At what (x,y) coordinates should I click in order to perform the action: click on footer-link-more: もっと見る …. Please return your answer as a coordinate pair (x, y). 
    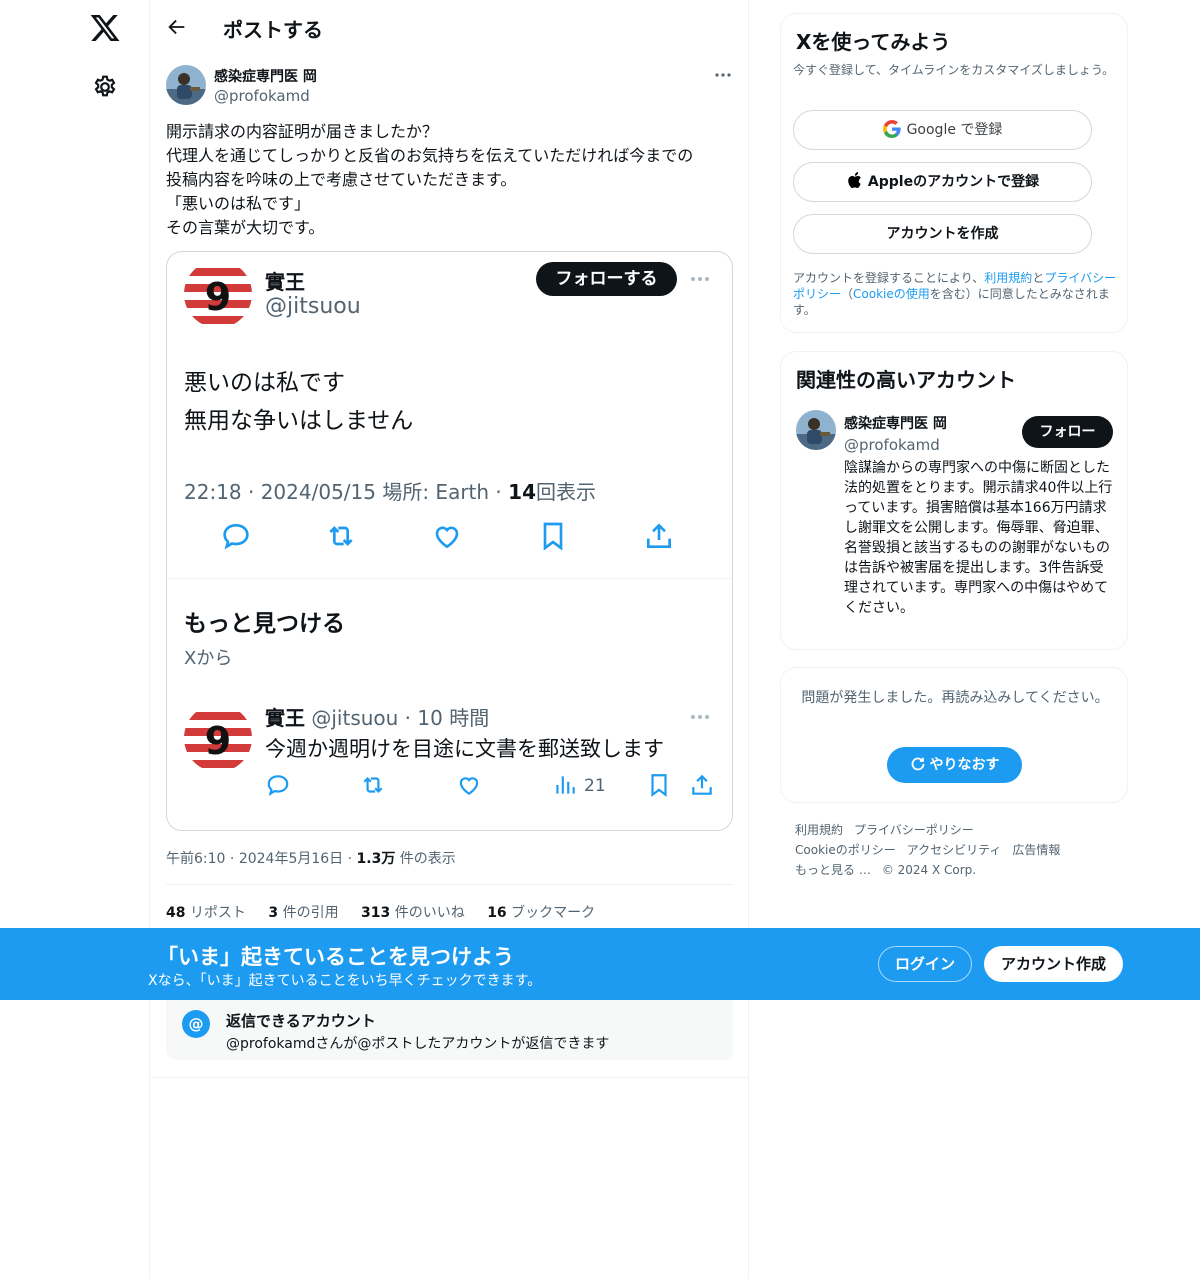
    Looking at the image, I should click on (833, 870).